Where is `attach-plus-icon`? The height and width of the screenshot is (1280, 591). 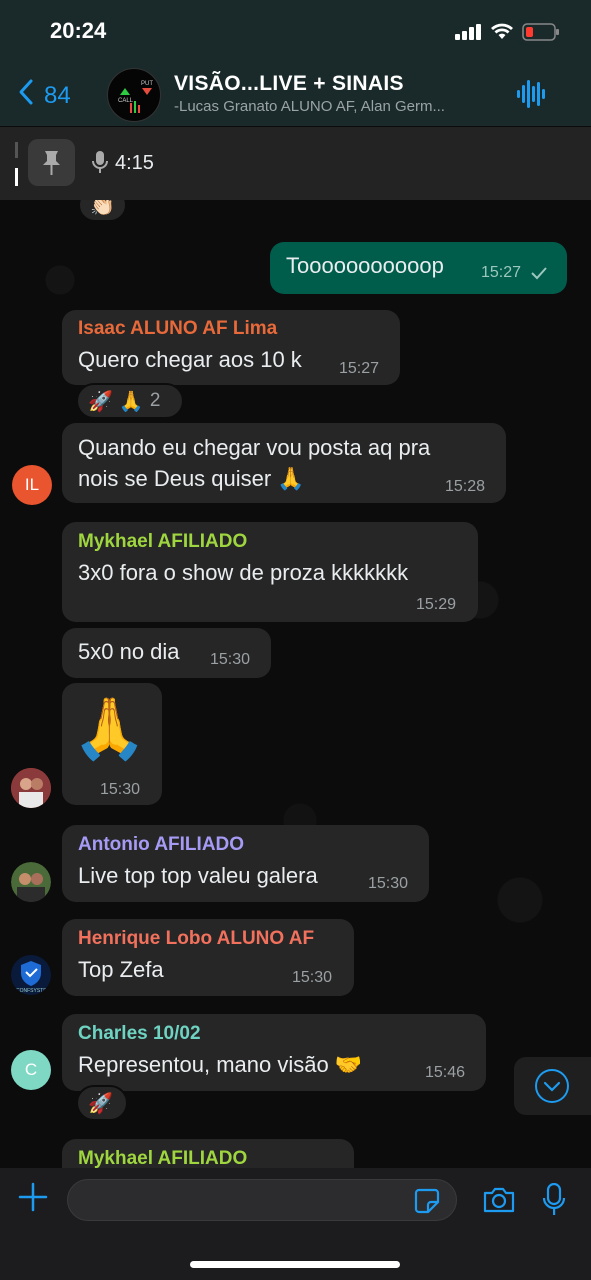
attach-plus-icon is located at coordinates (33, 1199).